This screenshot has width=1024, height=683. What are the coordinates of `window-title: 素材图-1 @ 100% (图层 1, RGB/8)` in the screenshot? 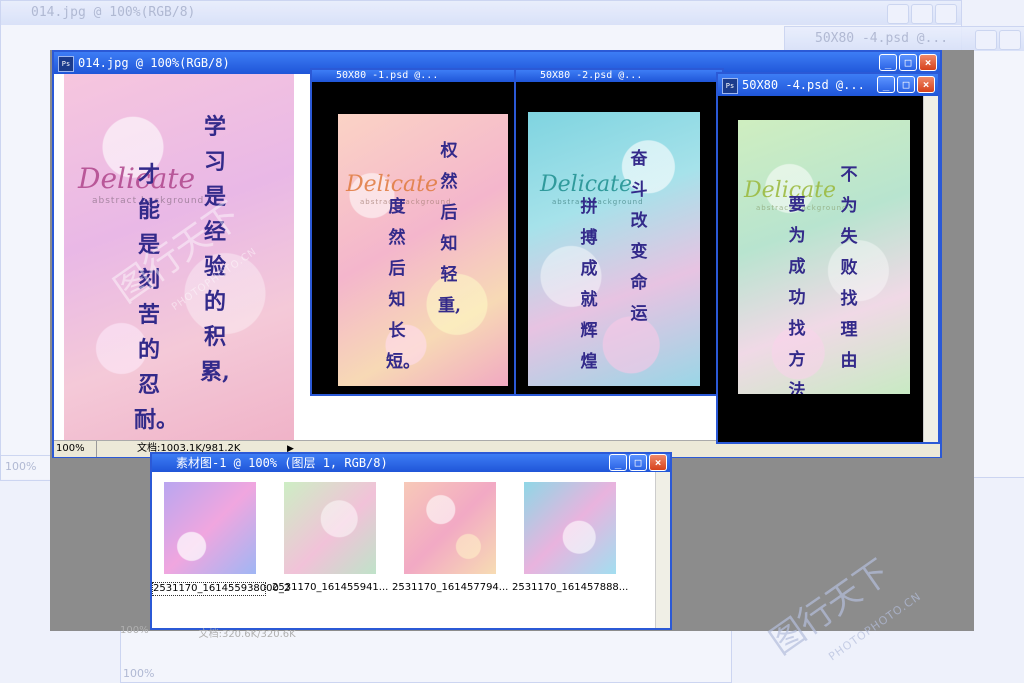 It's located at (282, 463).